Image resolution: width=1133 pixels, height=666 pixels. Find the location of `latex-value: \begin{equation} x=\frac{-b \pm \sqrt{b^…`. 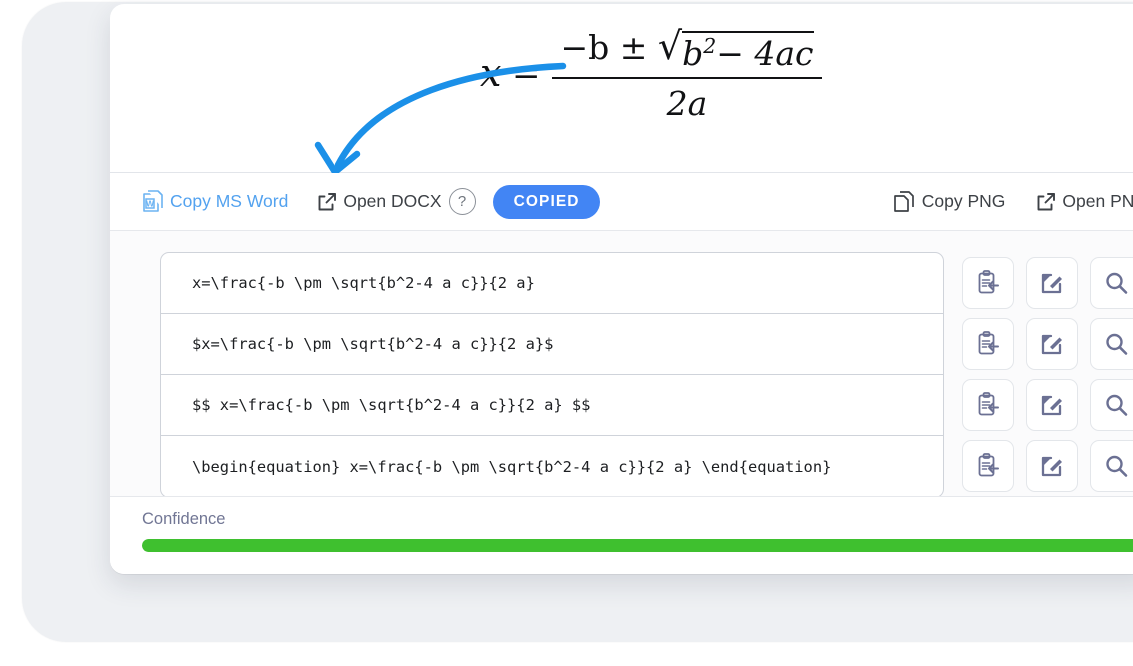

latex-value: \begin{equation} x=\frac{-b \pm \sqrt{b^… is located at coordinates (512, 466).